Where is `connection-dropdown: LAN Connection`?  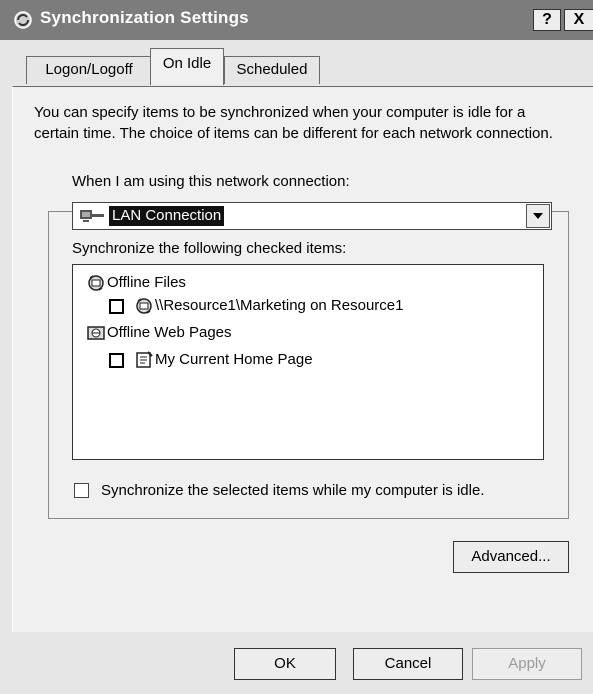
connection-dropdown: LAN Connection is located at coordinates (312, 216).